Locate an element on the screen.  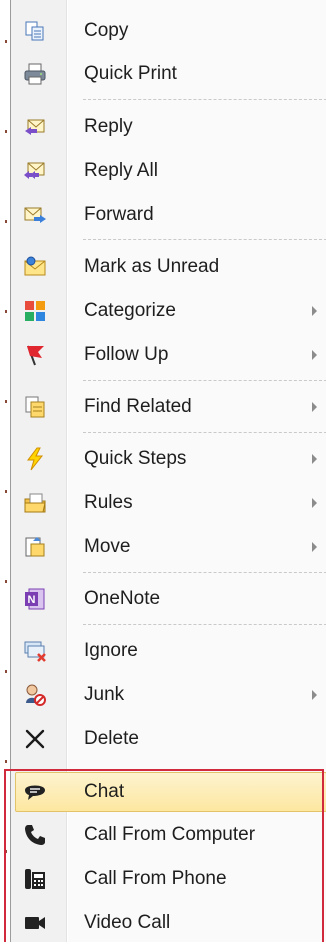
menu-item-call-from-computer: Call From Computer is located at coordinates (168, 835).